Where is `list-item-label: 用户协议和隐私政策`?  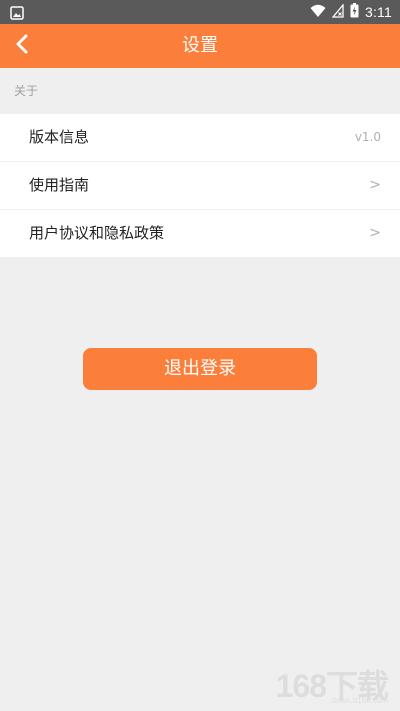
list-item-label: 用户协议和隐私政策 is located at coordinates (97, 233).